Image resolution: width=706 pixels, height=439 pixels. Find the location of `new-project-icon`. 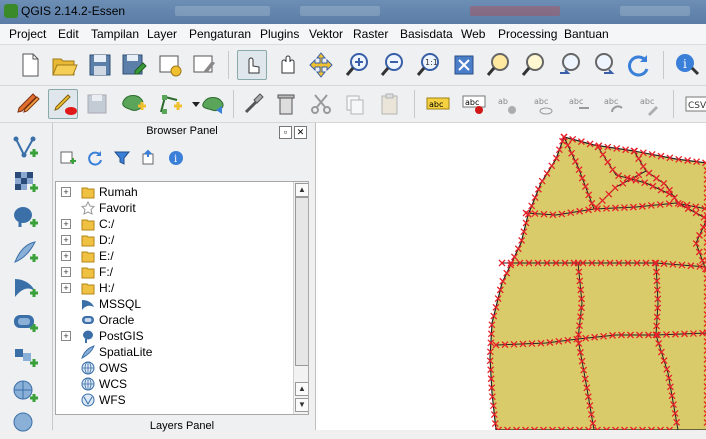

new-project-icon is located at coordinates (30, 65).